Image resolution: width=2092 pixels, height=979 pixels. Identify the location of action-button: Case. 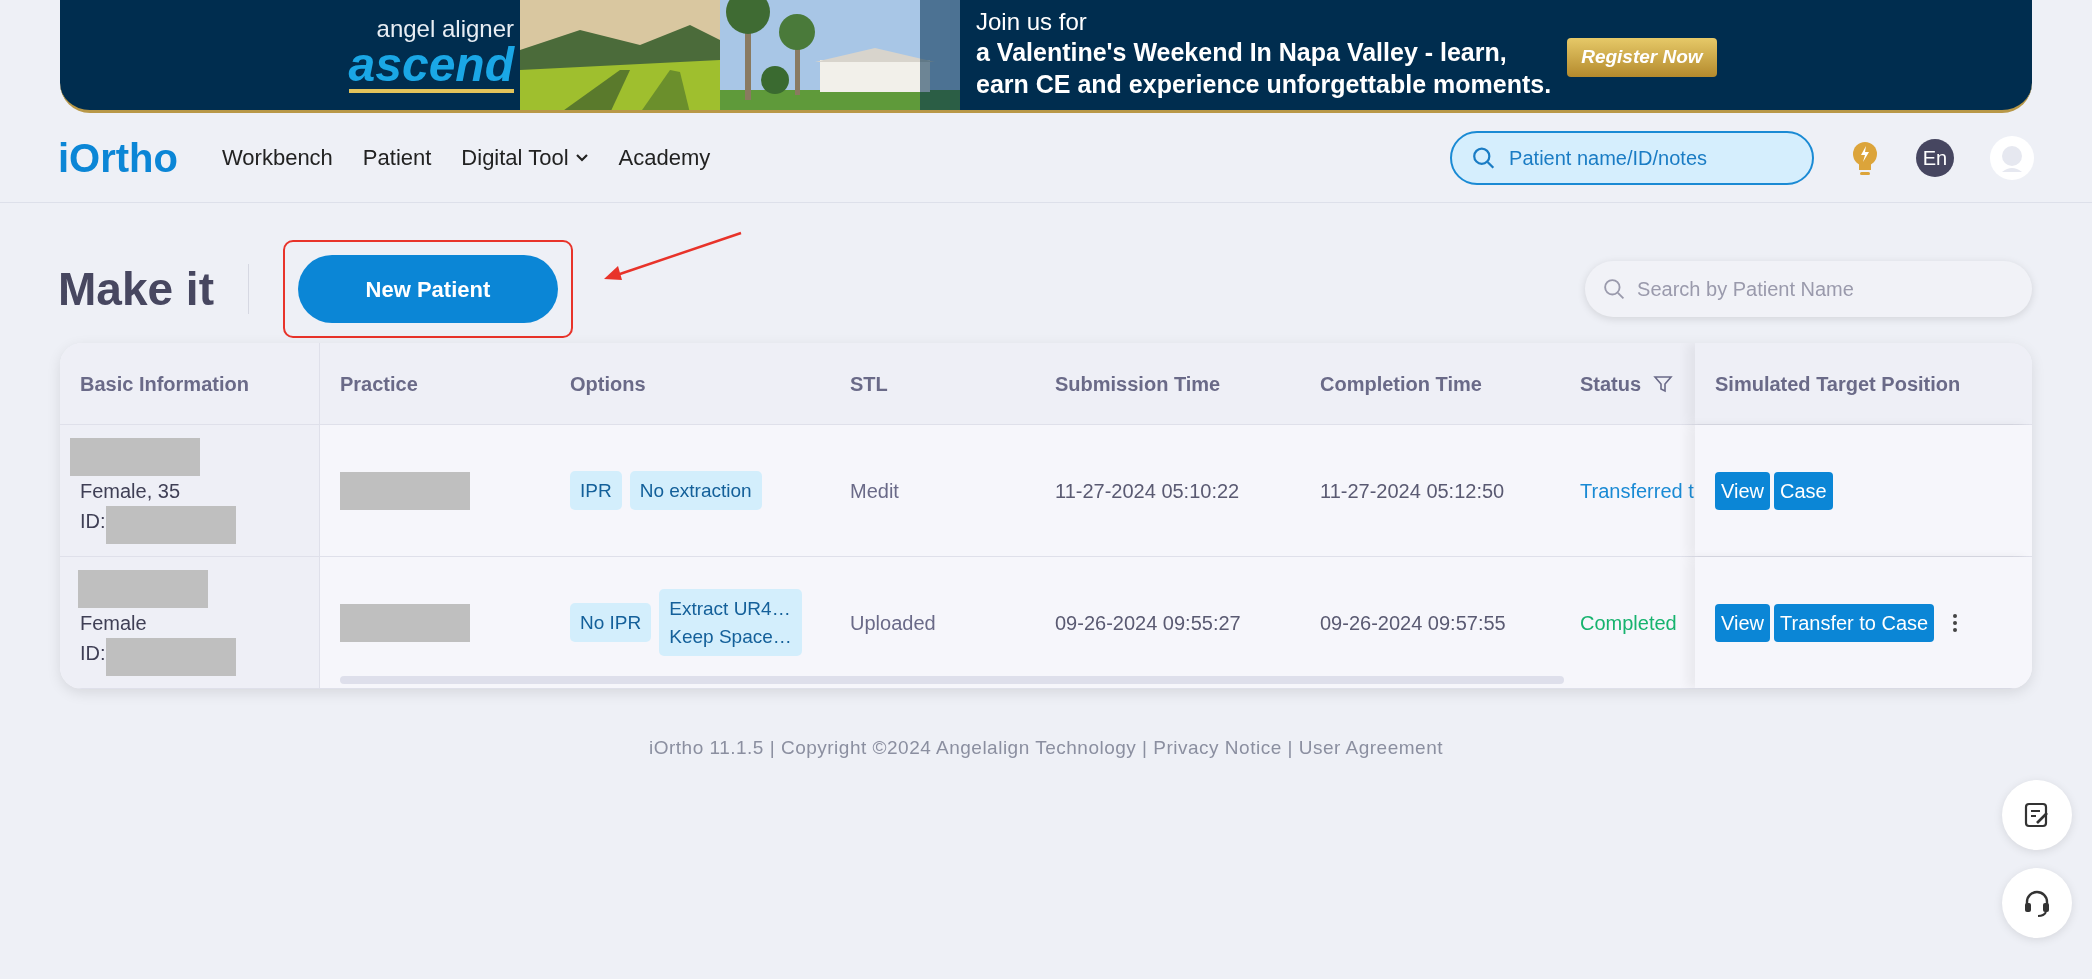
(1803, 490).